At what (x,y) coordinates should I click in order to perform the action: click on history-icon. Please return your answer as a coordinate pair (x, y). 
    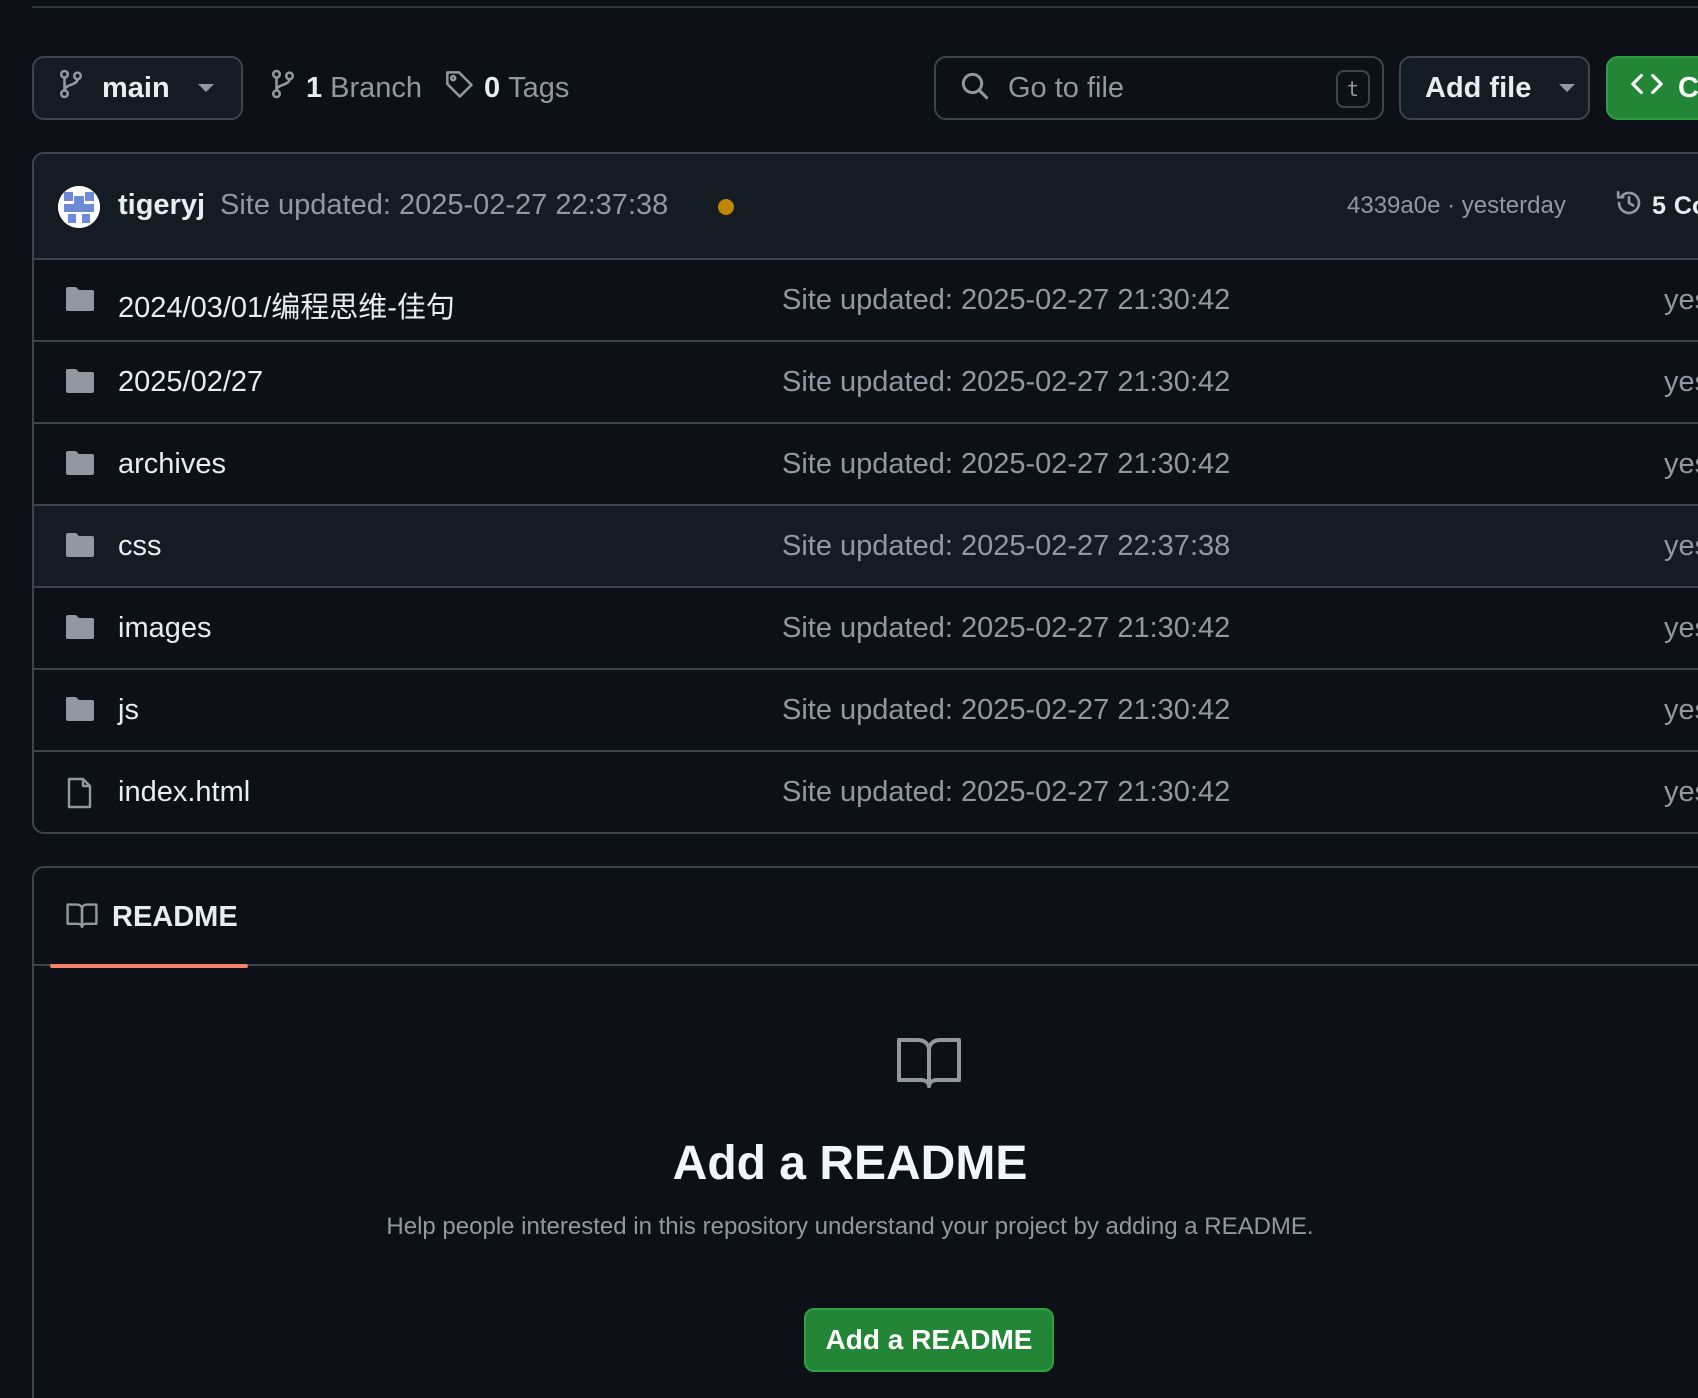
    Looking at the image, I should click on (1629, 206).